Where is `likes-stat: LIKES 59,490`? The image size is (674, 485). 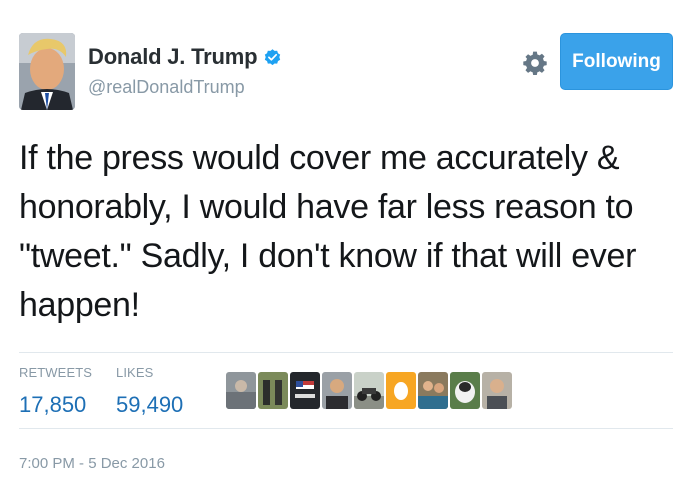 likes-stat: LIKES 59,490 is located at coordinates (149, 391).